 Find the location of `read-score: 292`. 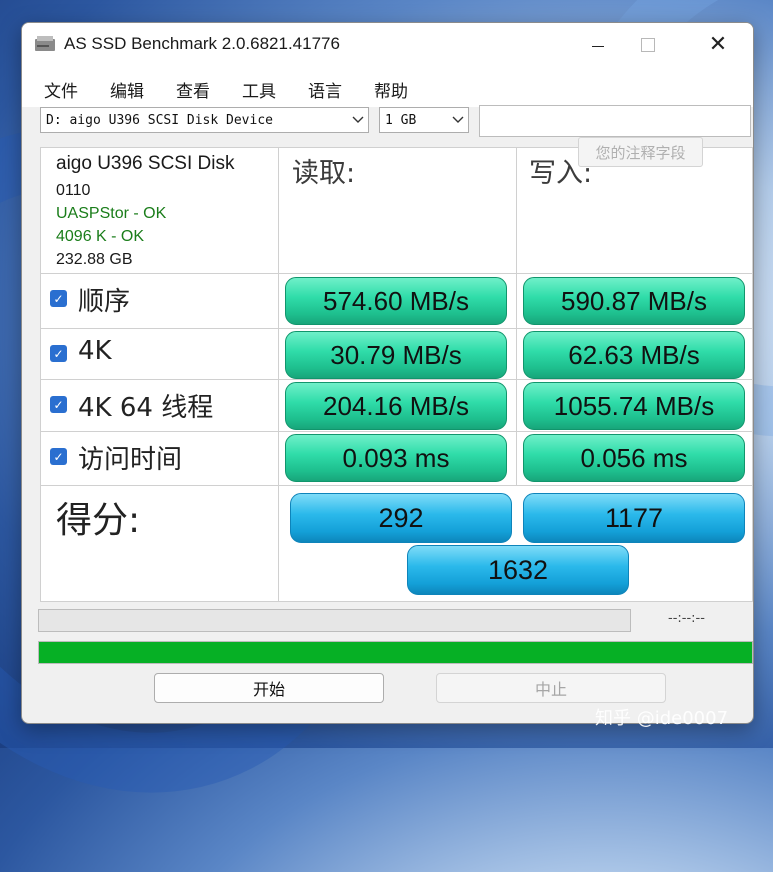

read-score: 292 is located at coordinates (401, 518).